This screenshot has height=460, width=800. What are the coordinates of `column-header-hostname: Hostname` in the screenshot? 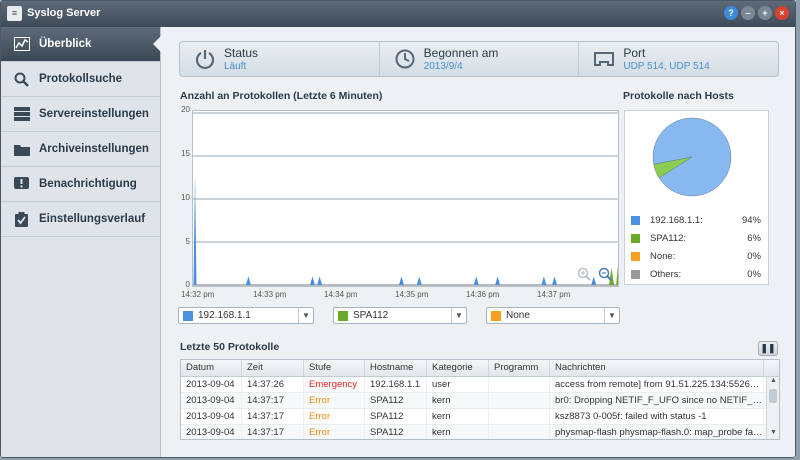 It's located at (396, 368).